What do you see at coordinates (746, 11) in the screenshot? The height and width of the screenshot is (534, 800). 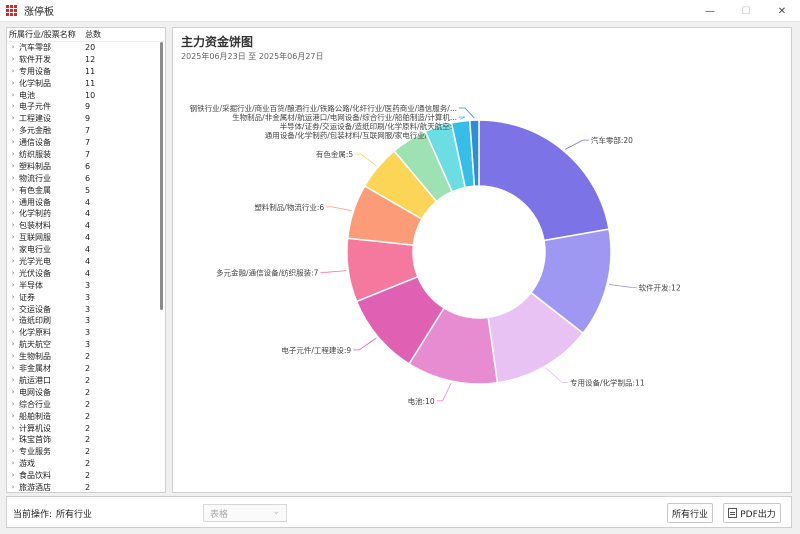 I see `maximize-icon: ☐` at bounding box center [746, 11].